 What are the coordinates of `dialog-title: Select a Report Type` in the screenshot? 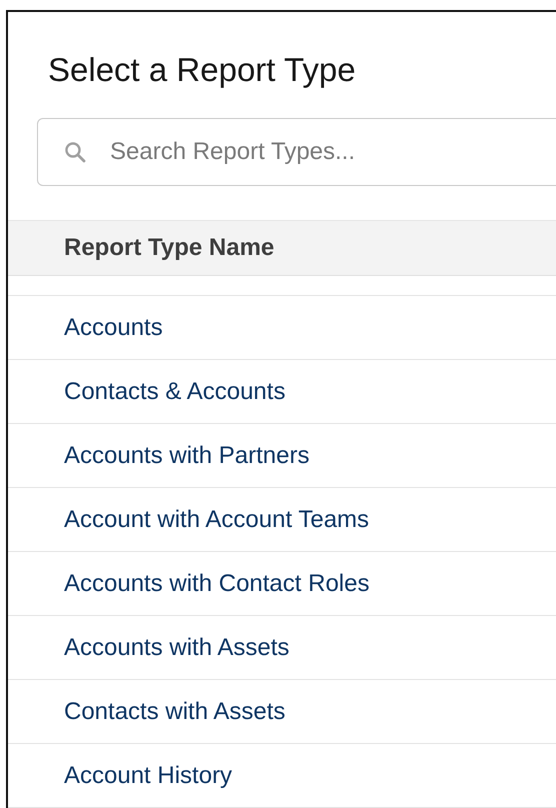 It's located at (201, 70).